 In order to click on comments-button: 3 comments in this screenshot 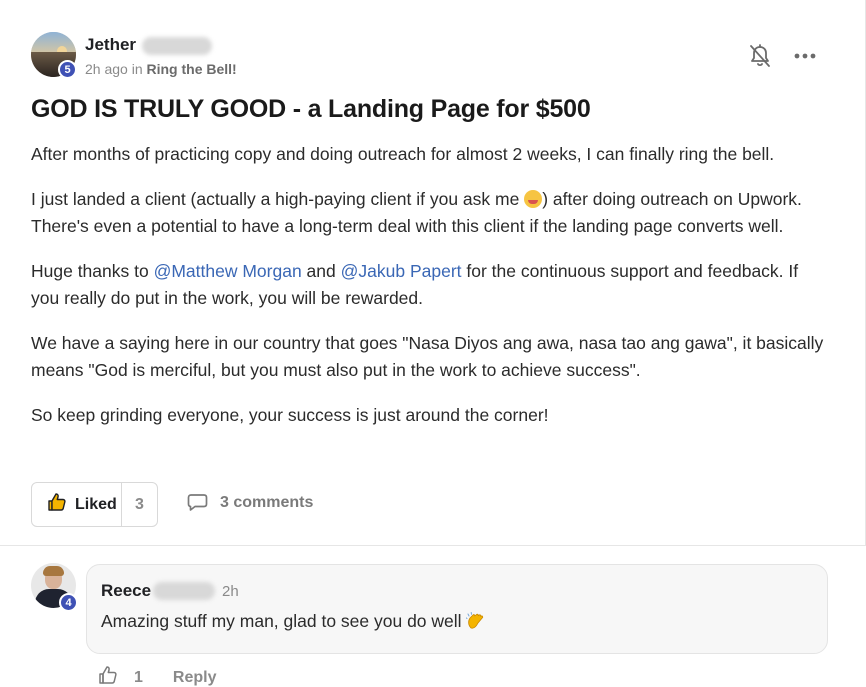, I will do `click(250, 502)`.